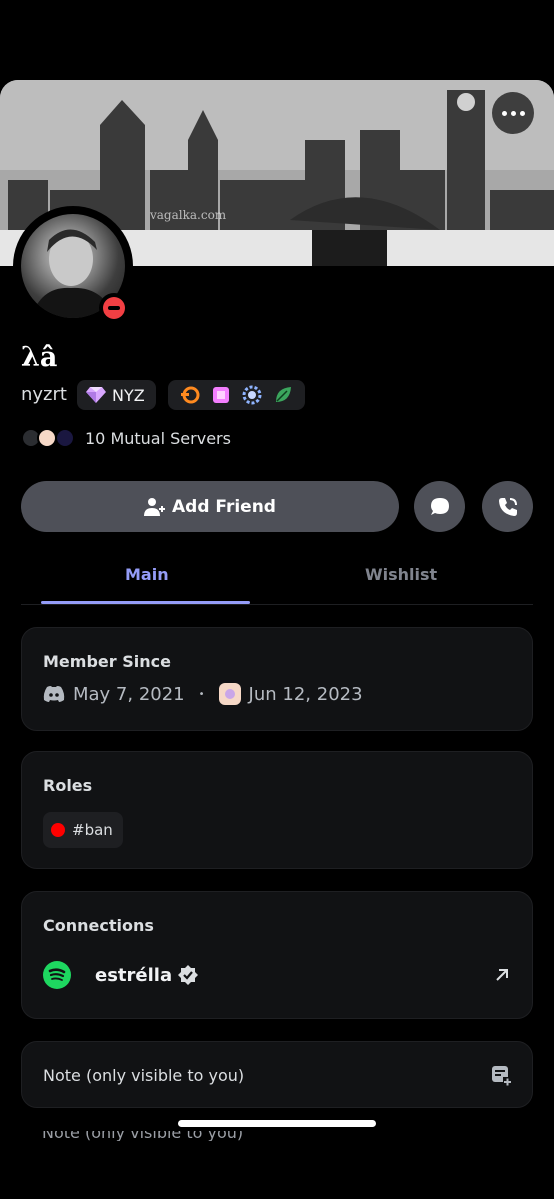 The height and width of the screenshot is (1199, 554). I want to click on member-since-row: May 7, 2021 • Jun 12, 2023, so click(203, 694).